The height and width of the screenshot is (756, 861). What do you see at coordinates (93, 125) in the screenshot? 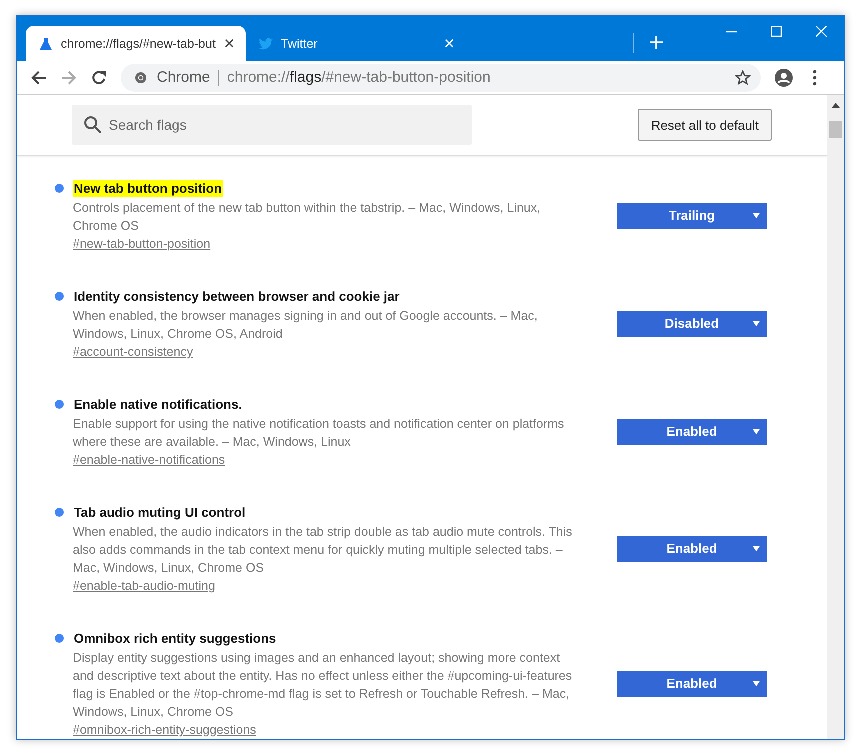
I see `search-icon` at bounding box center [93, 125].